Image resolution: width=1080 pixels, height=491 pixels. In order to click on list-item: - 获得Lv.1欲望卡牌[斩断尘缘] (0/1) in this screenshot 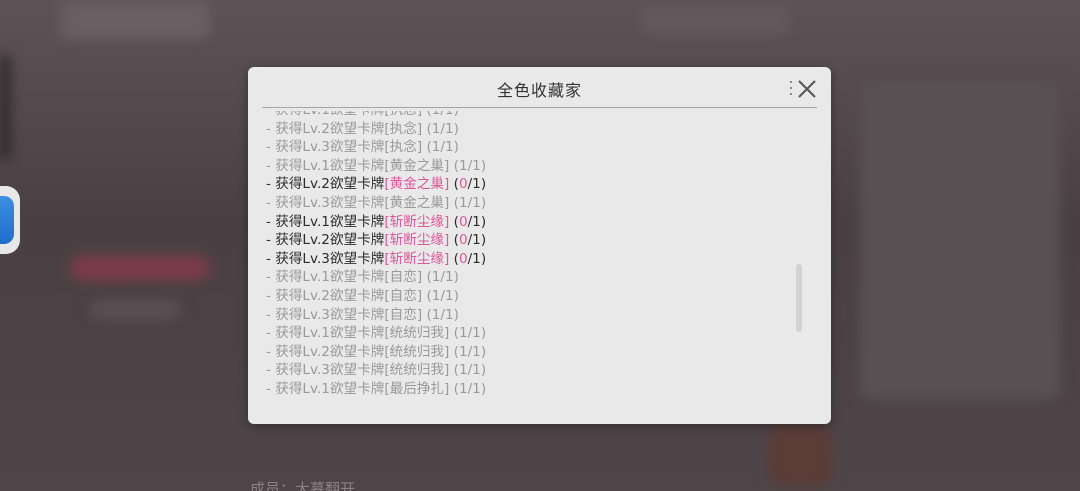, I will do `click(376, 222)`.